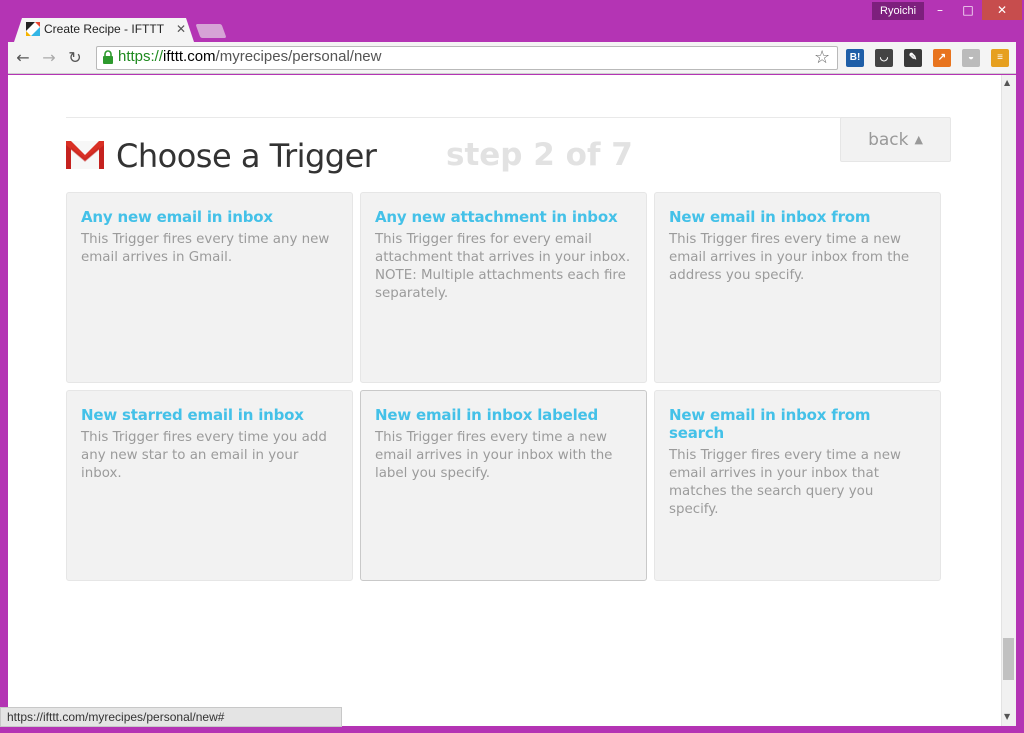  I want to click on tab-close-icon: ✕, so click(181, 29).